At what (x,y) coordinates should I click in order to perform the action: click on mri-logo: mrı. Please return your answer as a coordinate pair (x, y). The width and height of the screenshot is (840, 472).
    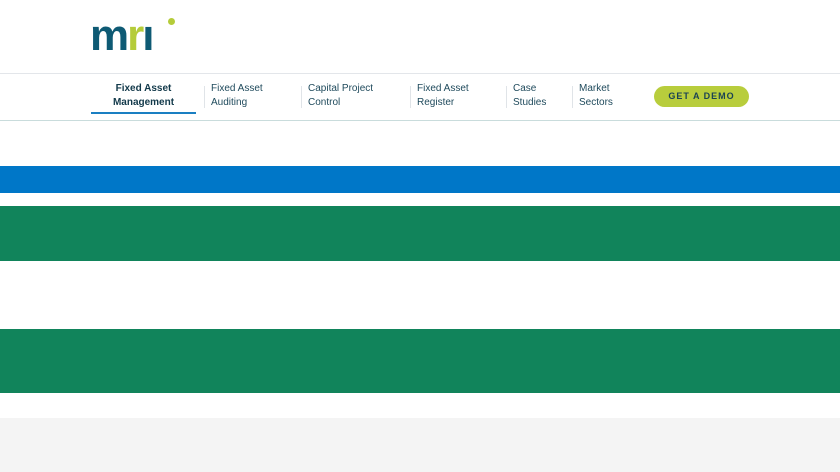
    Looking at the image, I should click on (132, 36).